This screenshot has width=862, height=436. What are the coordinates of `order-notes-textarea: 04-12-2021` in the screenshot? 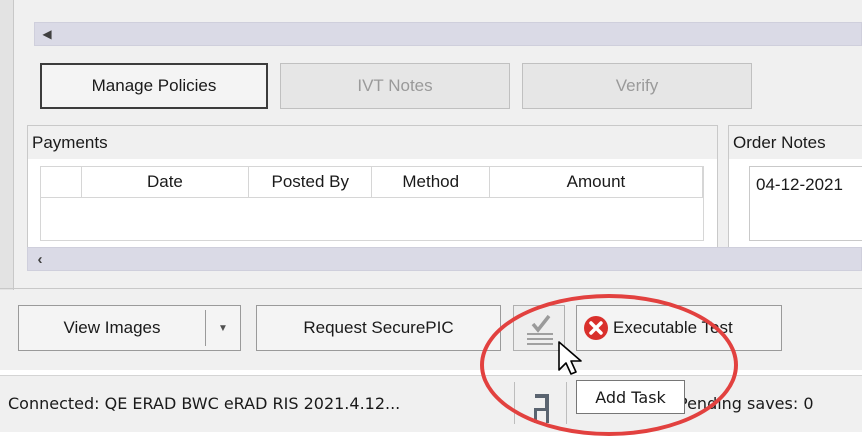 It's located at (805, 203).